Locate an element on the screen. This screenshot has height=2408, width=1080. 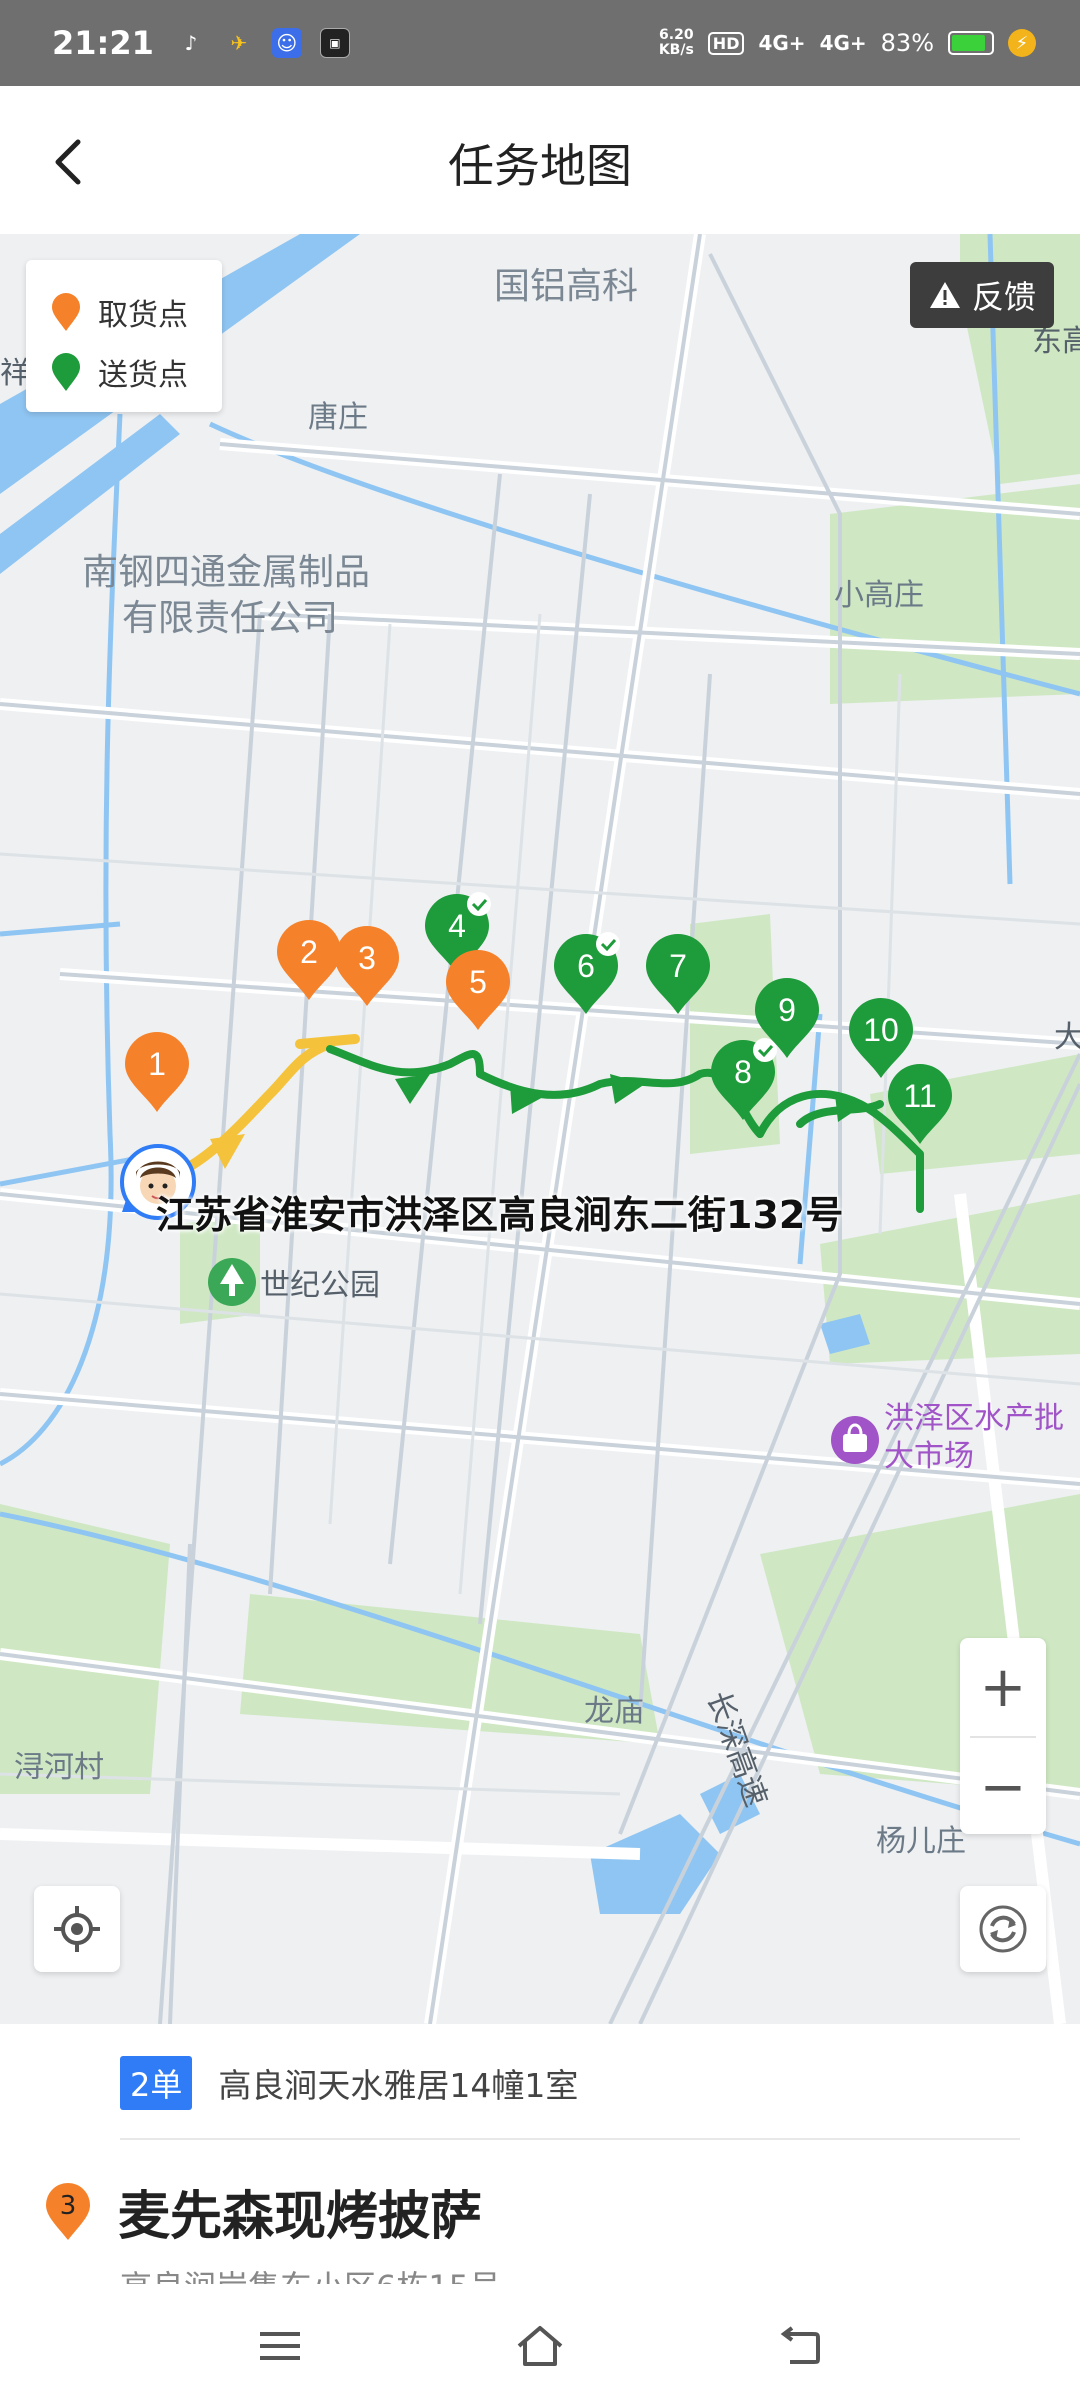
legend-dropoff: 送货点 is located at coordinates (136, 372).